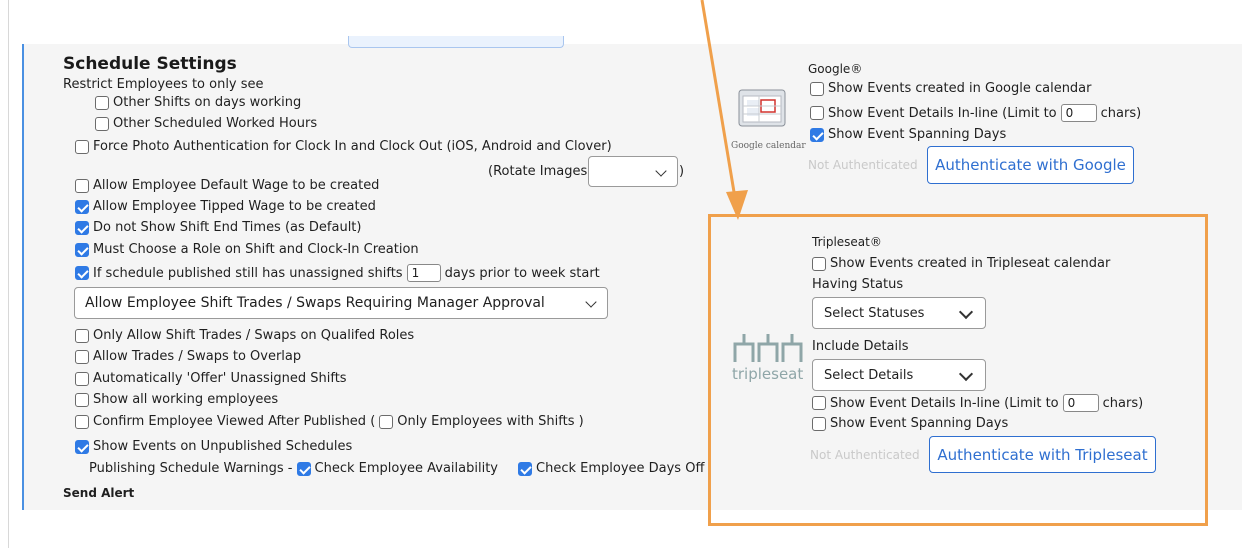 The image size is (1242, 548). Describe the element at coordinates (942, 113) in the screenshot. I see `google-details-label: Show Event Details In-line (Limit to` at that location.